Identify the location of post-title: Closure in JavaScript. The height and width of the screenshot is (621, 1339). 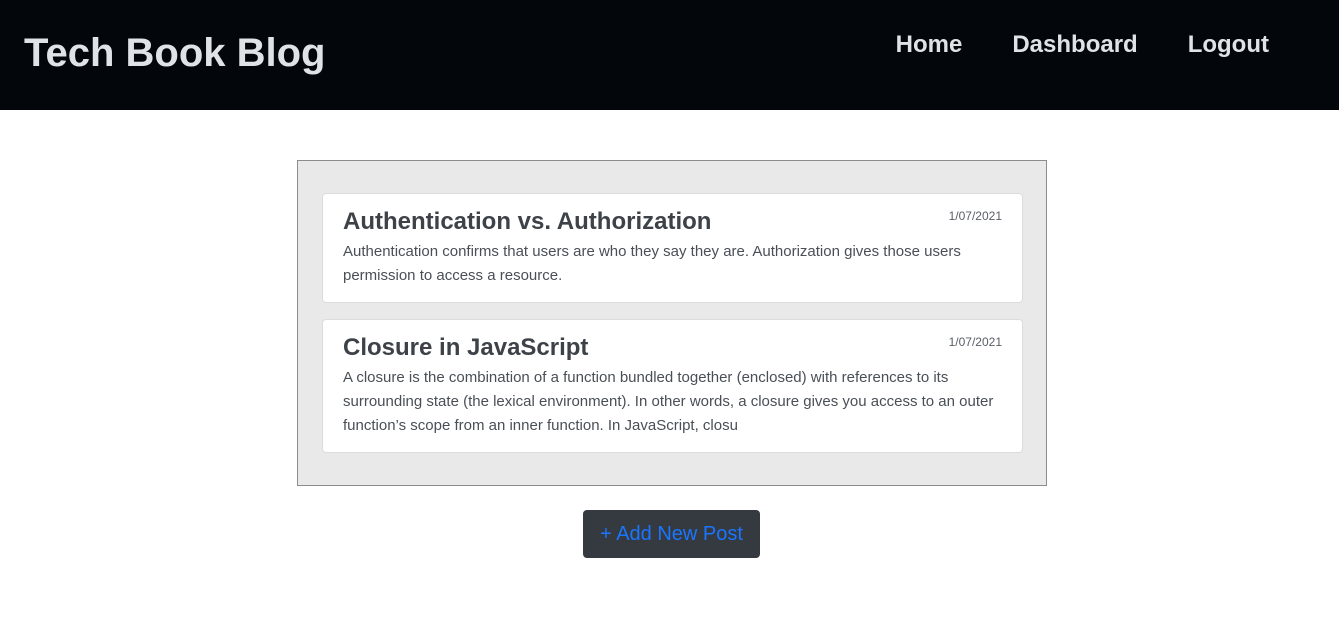
(672, 348).